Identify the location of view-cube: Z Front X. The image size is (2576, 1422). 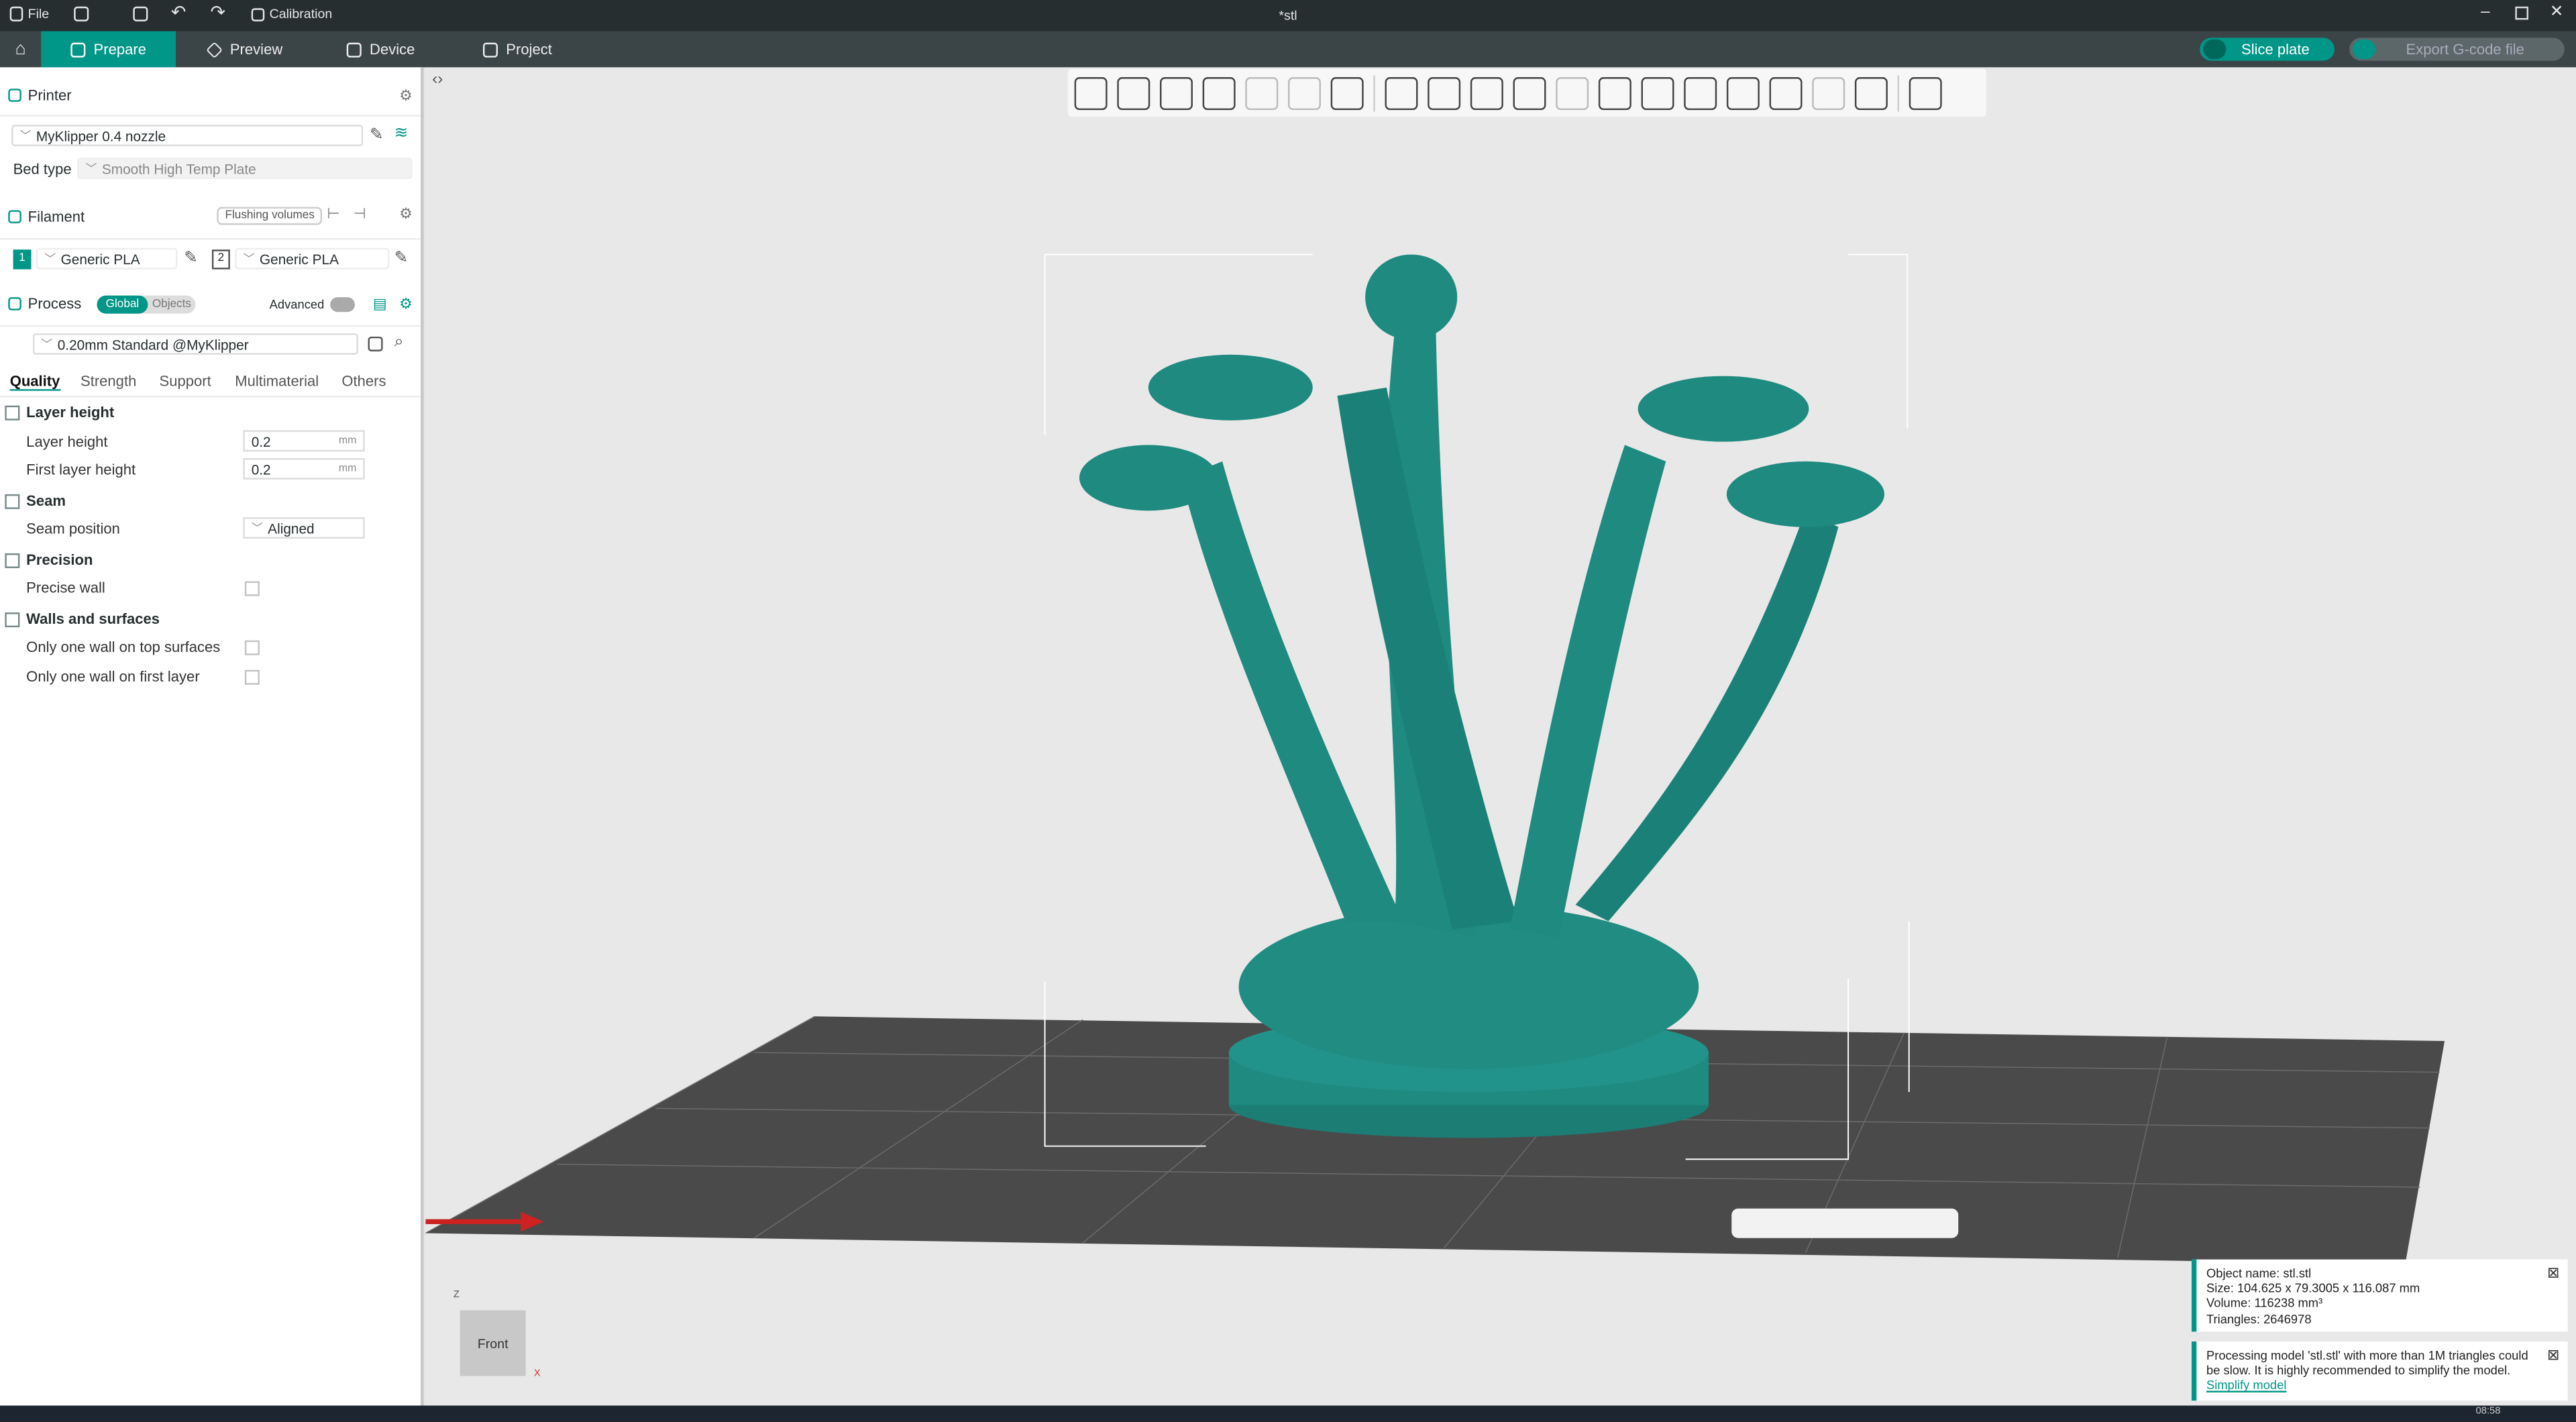
(497, 1335).